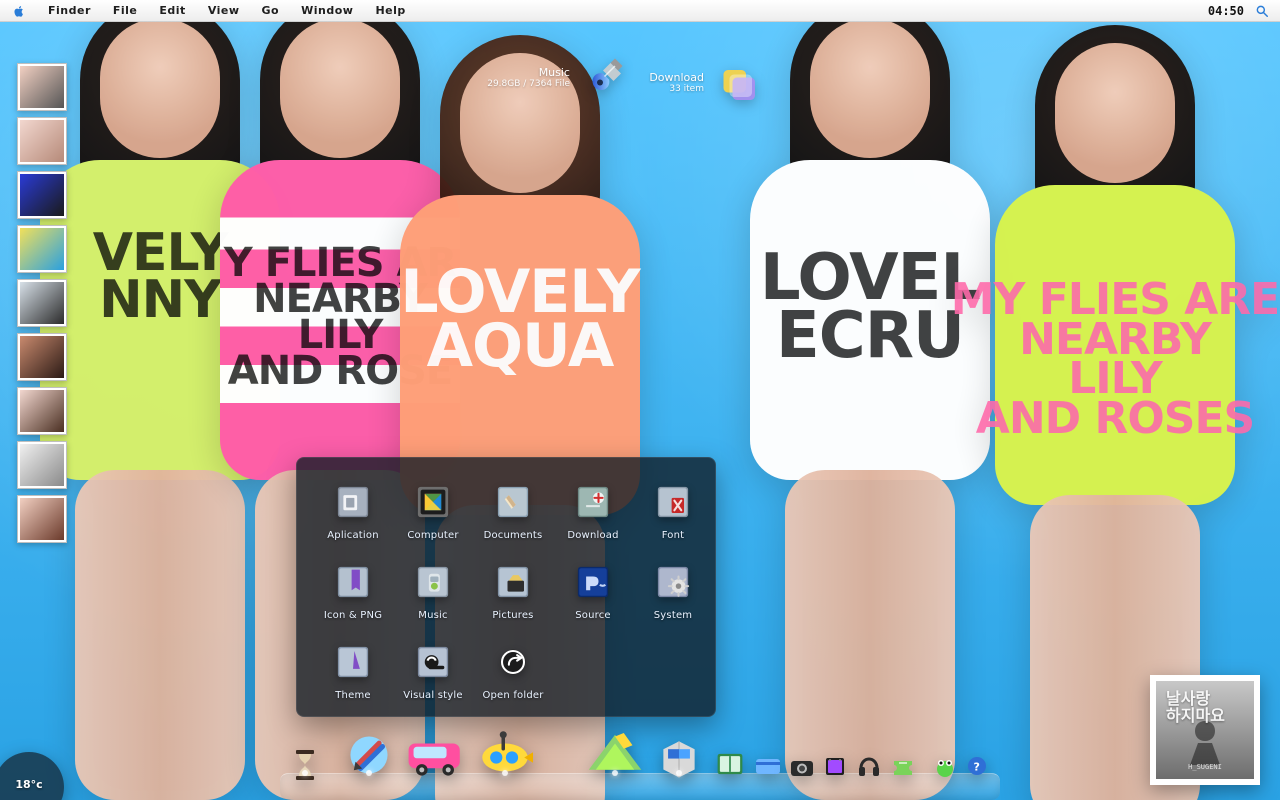 The image size is (1280, 800). What do you see at coordinates (676, 77) in the screenshot?
I see `download-widget-title: Download` at bounding box center [676, 77].